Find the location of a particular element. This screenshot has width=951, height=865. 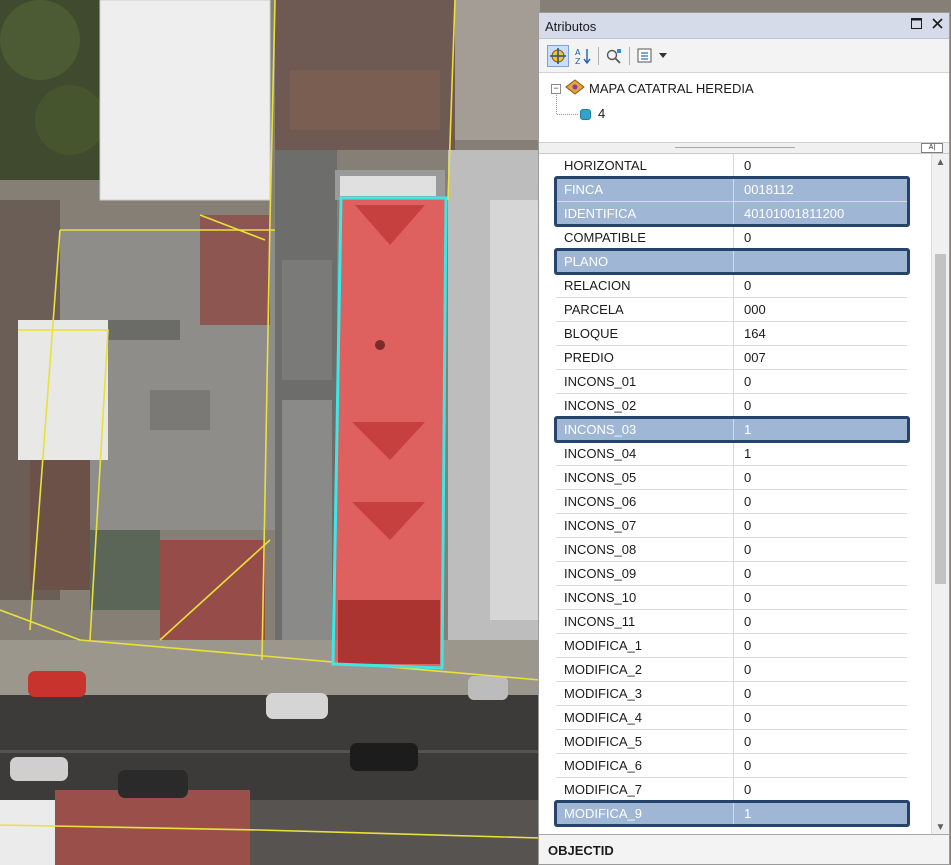

feature-id: 4 is located at coordinates (601, 113).